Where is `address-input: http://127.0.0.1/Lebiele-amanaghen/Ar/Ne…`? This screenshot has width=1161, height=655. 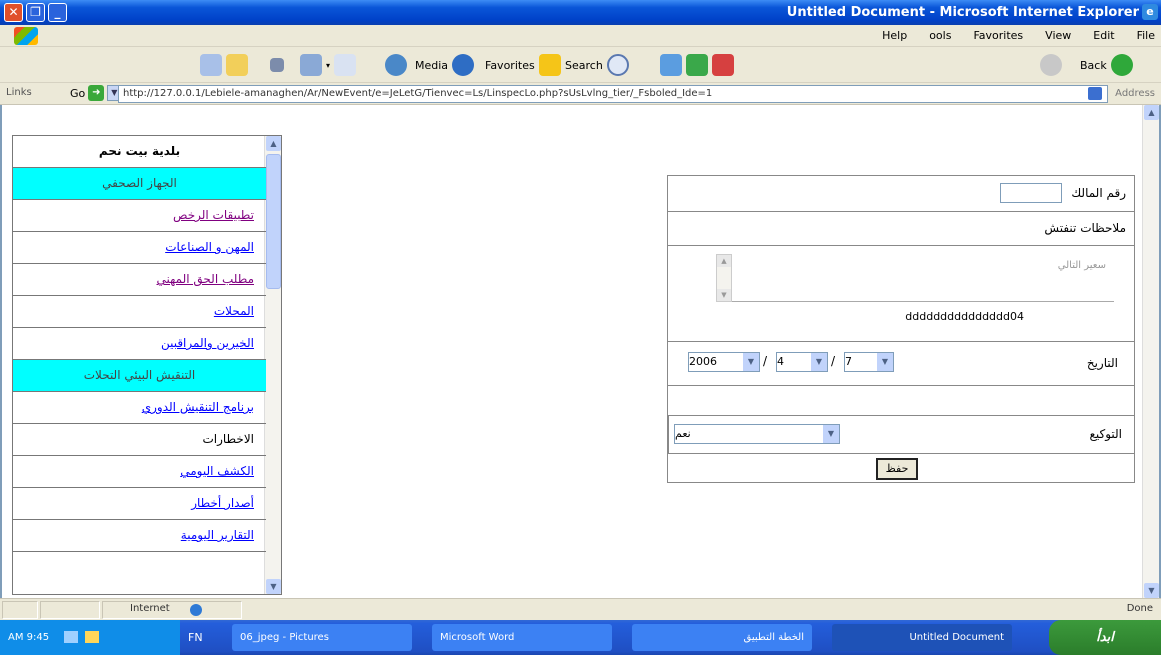 address-input: http://127.0.0.1/Lebiele-amanaghen/Ar/Ne… is located at coordinates (613, 94).